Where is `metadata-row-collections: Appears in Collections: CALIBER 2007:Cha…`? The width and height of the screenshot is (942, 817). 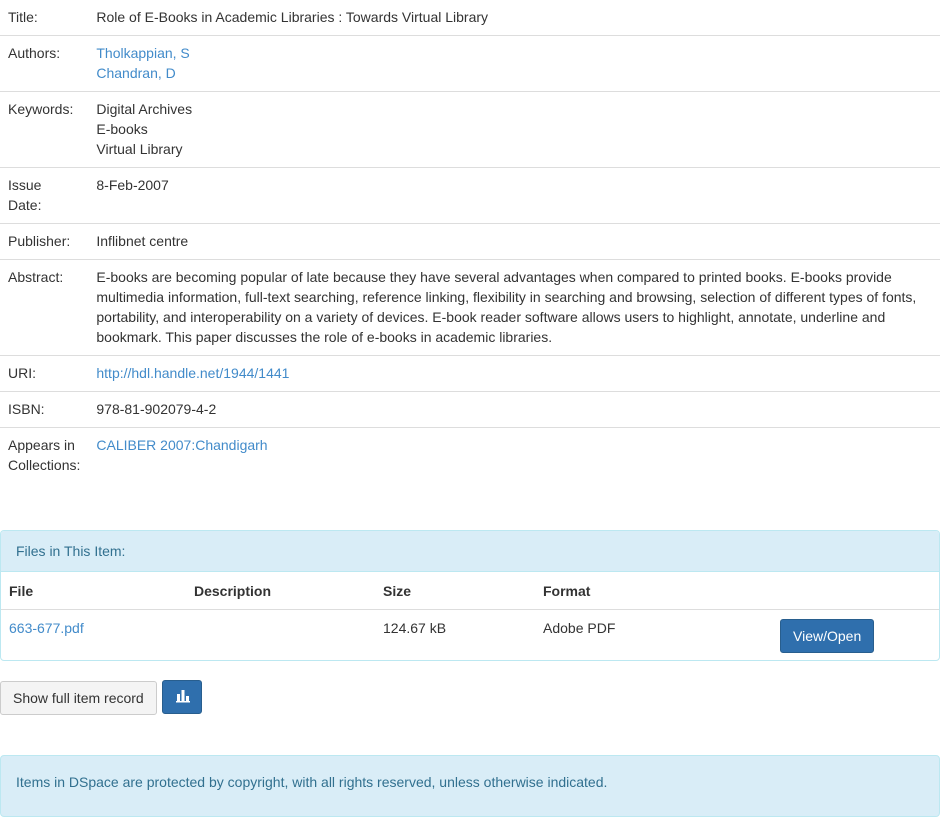 metadata-row-collections: Appears in Collections: CALIBER 2007:Cha… is located at coordinates (470, 455).